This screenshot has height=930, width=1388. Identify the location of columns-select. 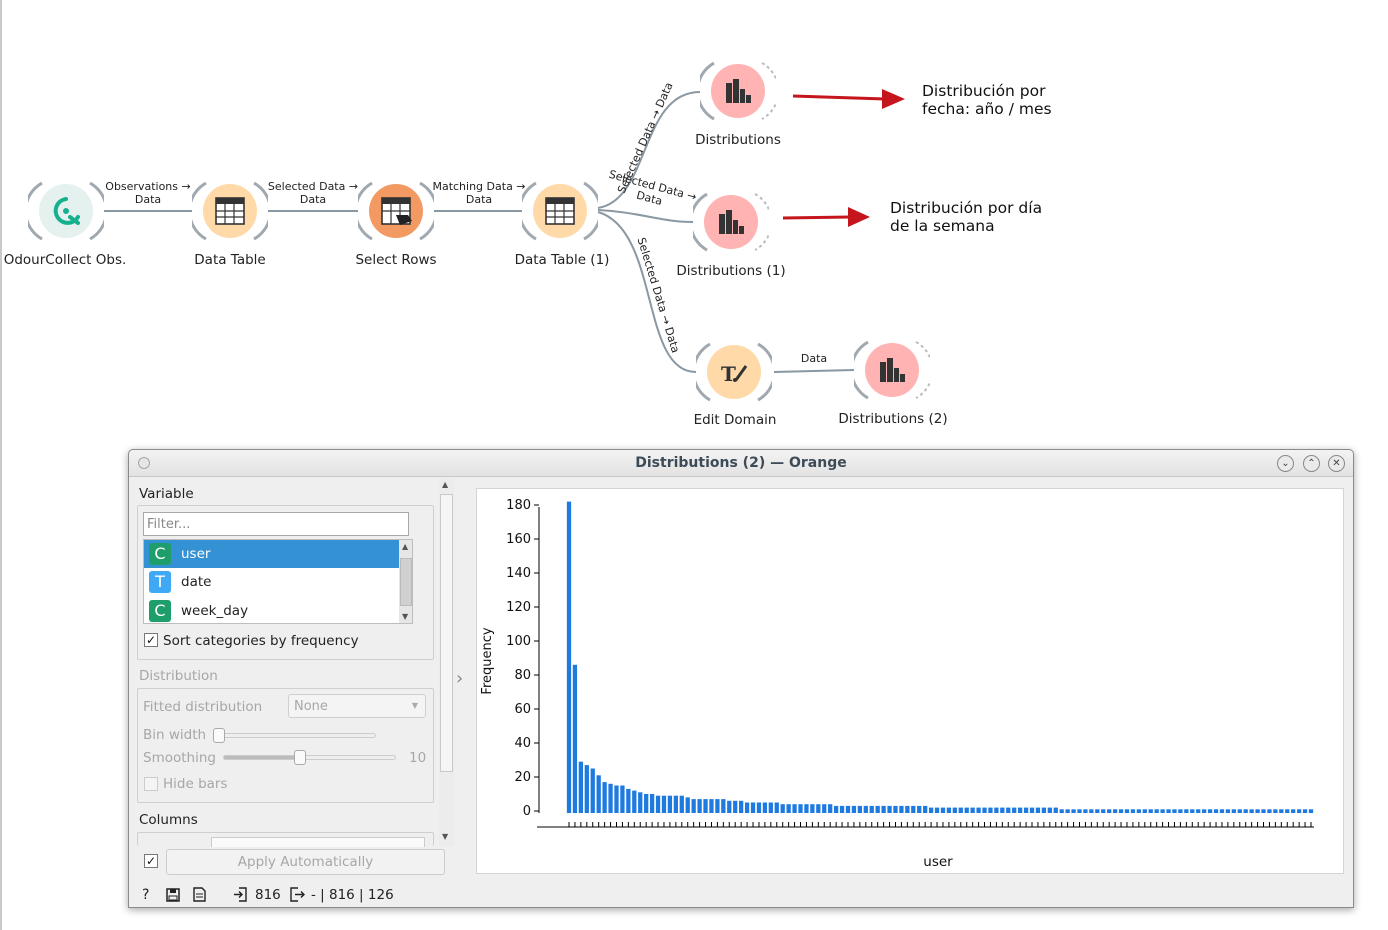
(318, 842).